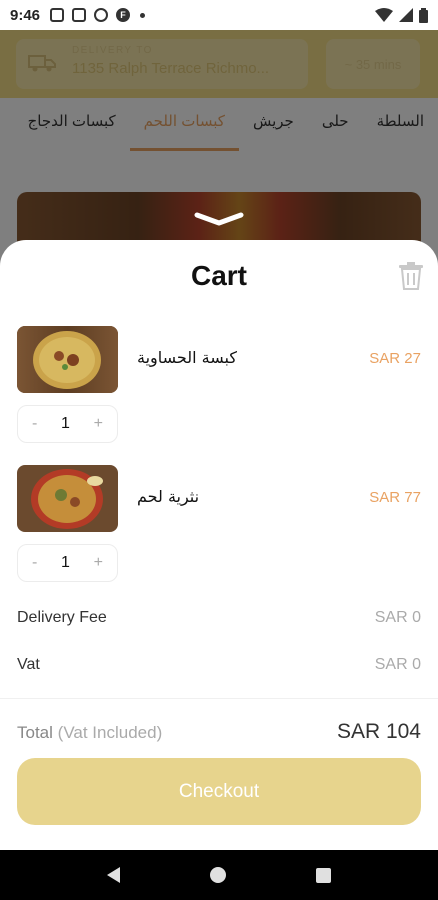  Describe the element at coordinates (101, 15) in the screenshot. I see `navigation-icon` at that location.